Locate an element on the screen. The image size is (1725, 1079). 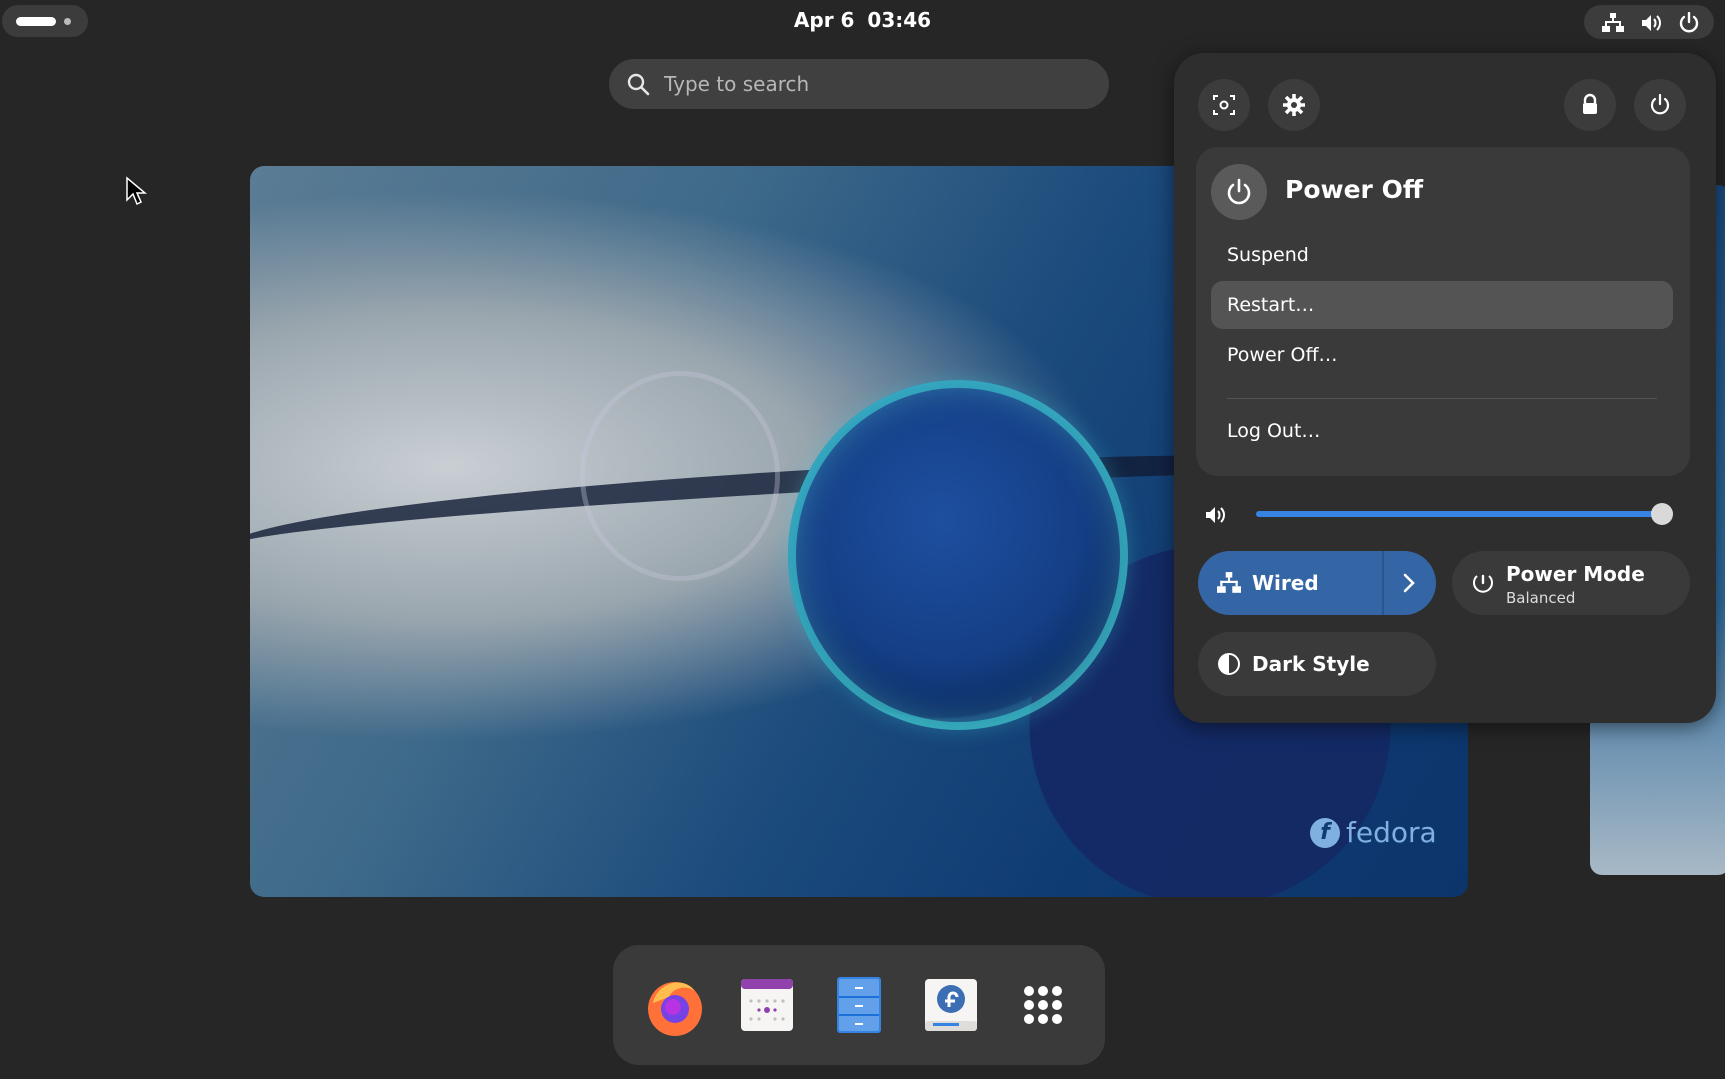
dock is located at coordinates (859, 1005).